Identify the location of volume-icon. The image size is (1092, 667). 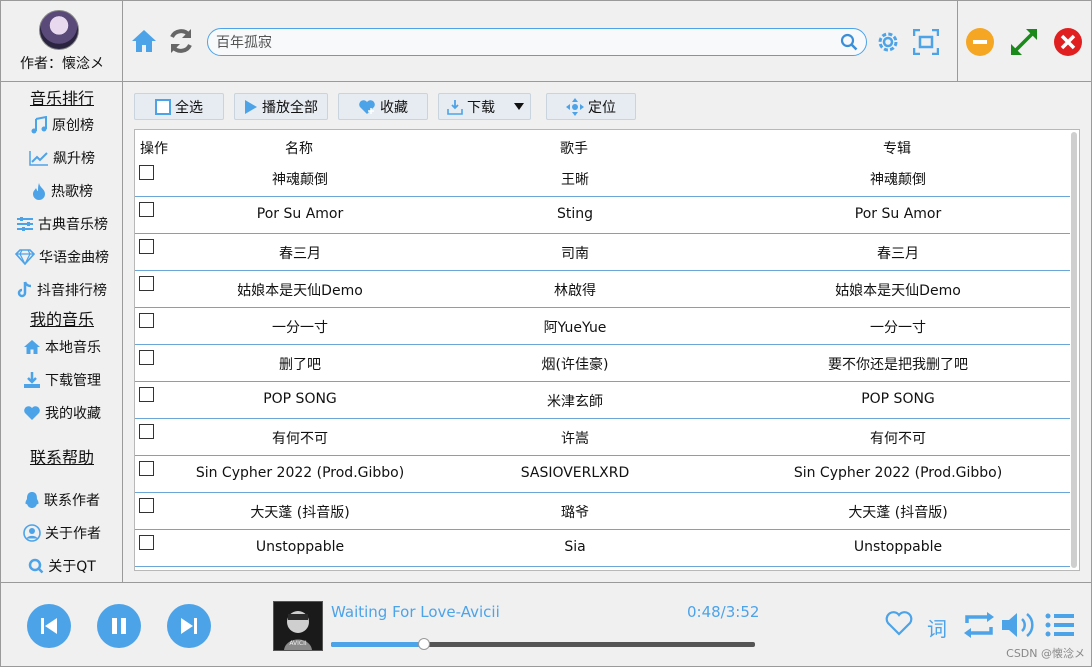
(1019, 627).